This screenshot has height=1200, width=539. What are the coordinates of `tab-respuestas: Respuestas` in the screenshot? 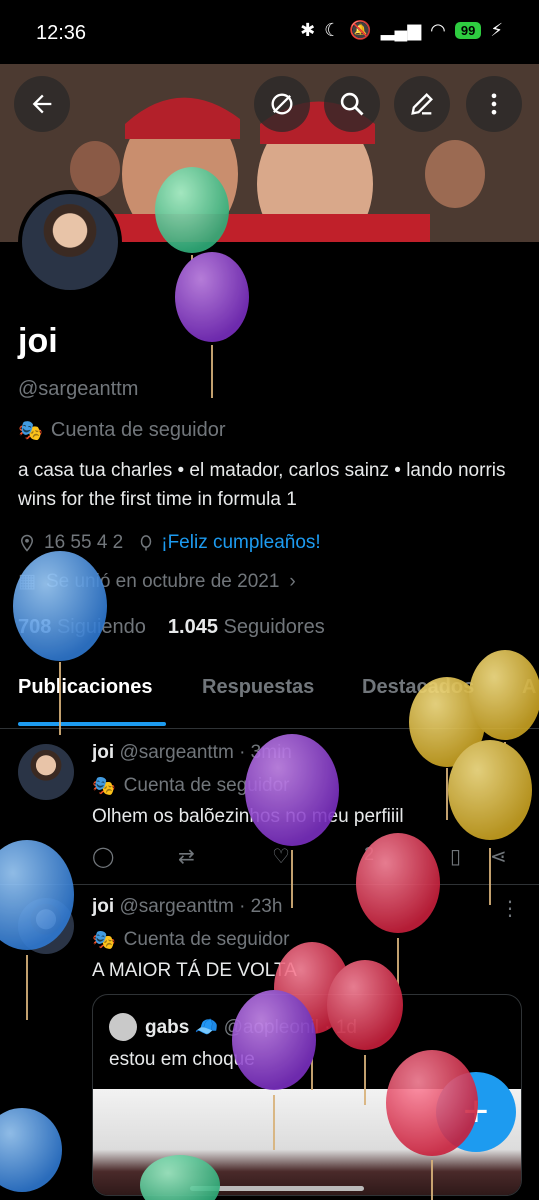 It's located at (258, 687).